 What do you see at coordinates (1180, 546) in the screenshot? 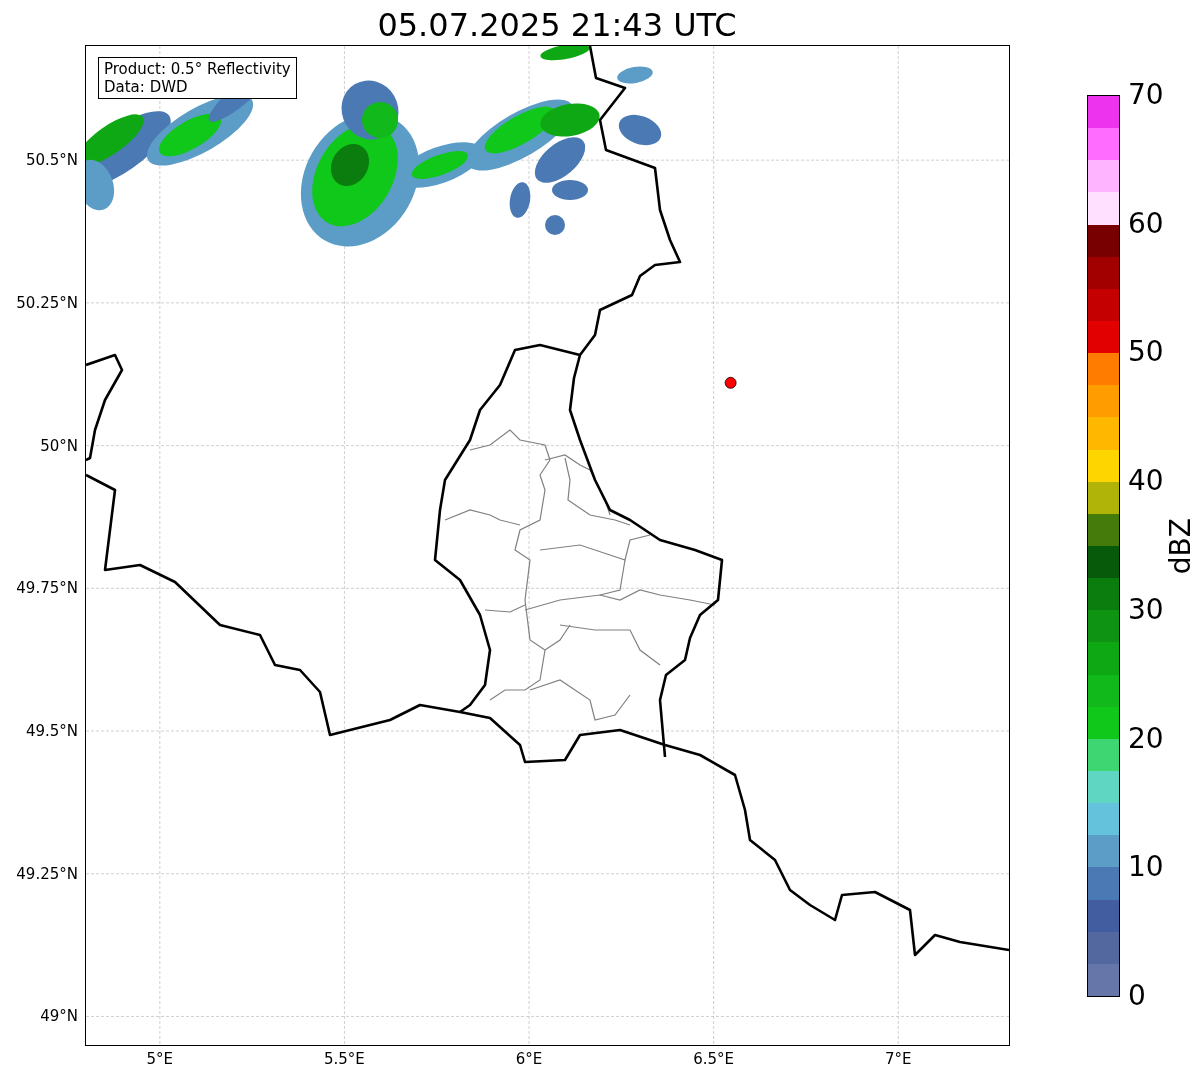
I see `colorbar-label: dBZ` at bounding box center [1180, 546].